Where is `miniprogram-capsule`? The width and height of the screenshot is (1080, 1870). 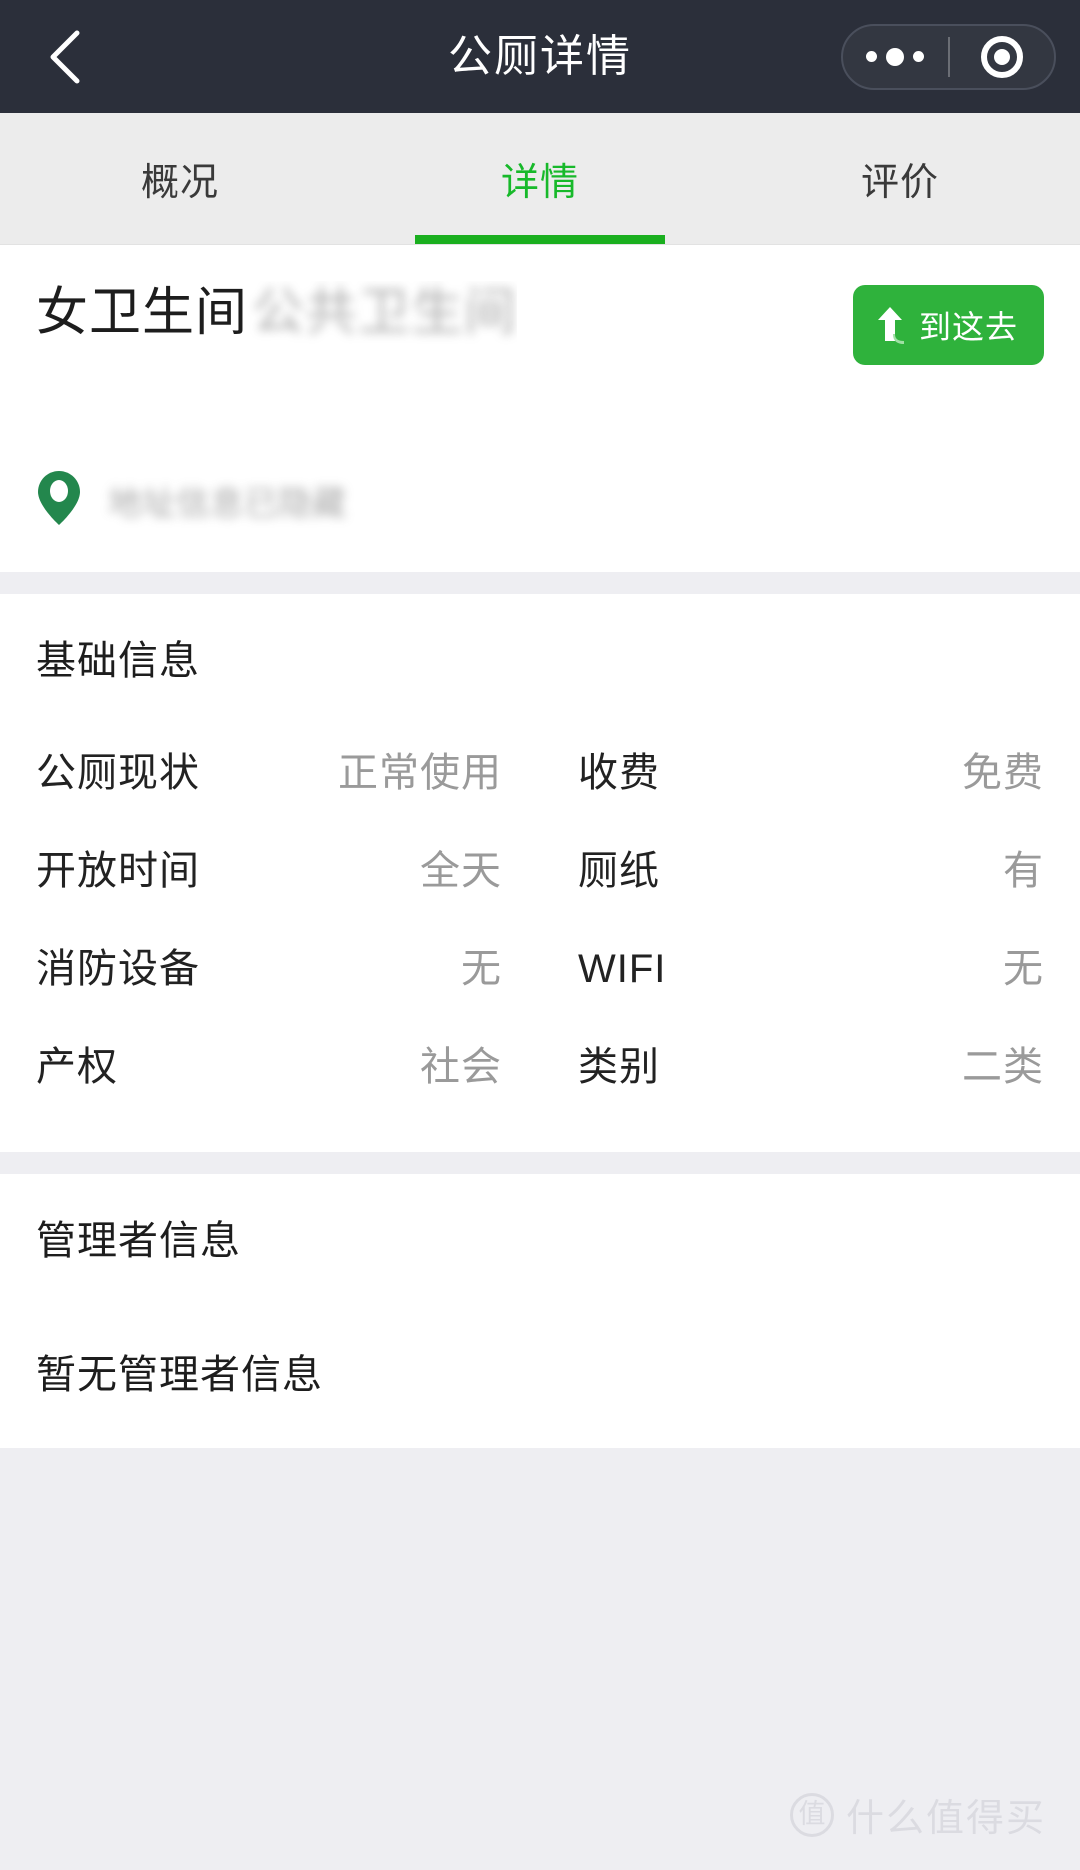
miniprogram-capsule is located at coordinates (948, 56).